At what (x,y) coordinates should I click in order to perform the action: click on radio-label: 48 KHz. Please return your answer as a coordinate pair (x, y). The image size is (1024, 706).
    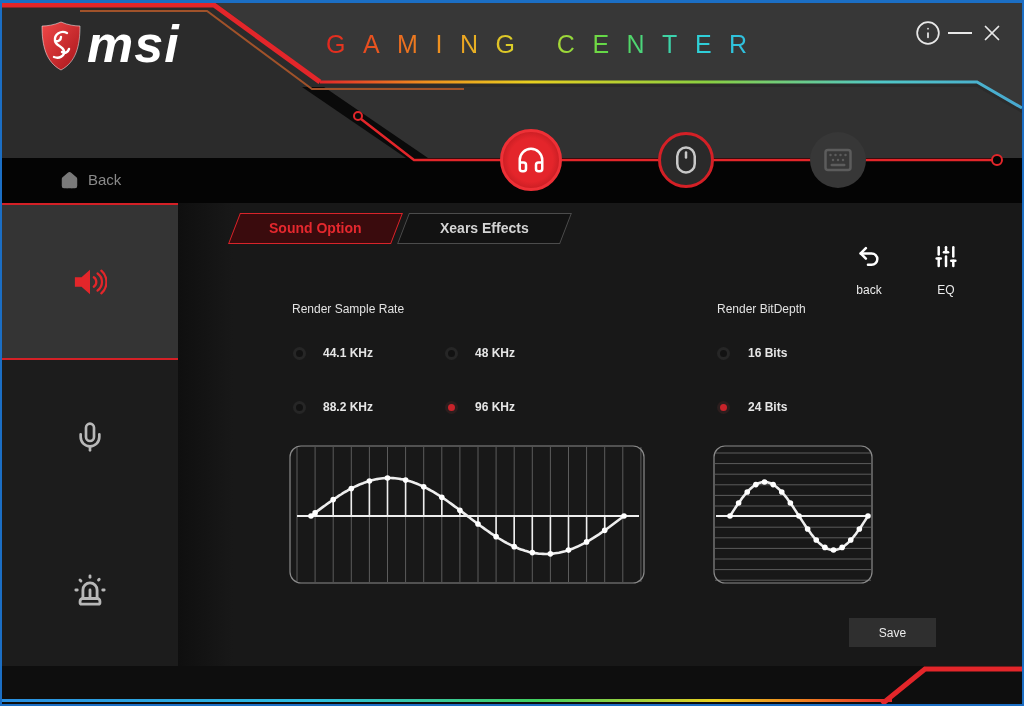
    Looking at the image, I should click on (495, 353).